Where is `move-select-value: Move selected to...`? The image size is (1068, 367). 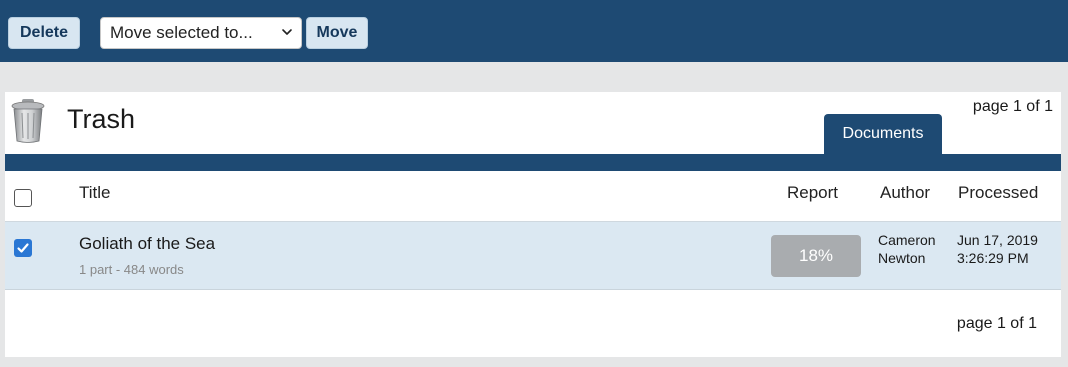
move-select-value: Move selected to... is located at coordinates (181, 32).